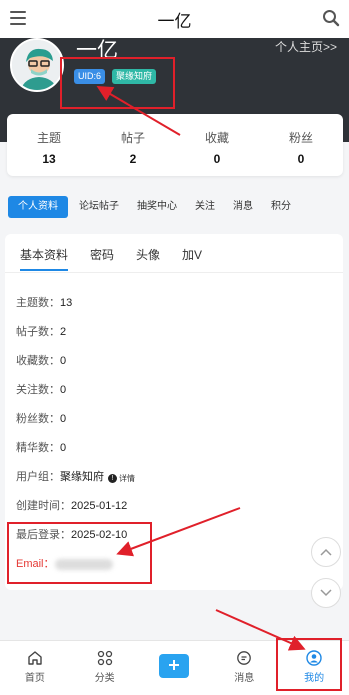 The width and height of the screenshot is (349, 695). I want to click on nav-messages: 消息, so click(244, 668).